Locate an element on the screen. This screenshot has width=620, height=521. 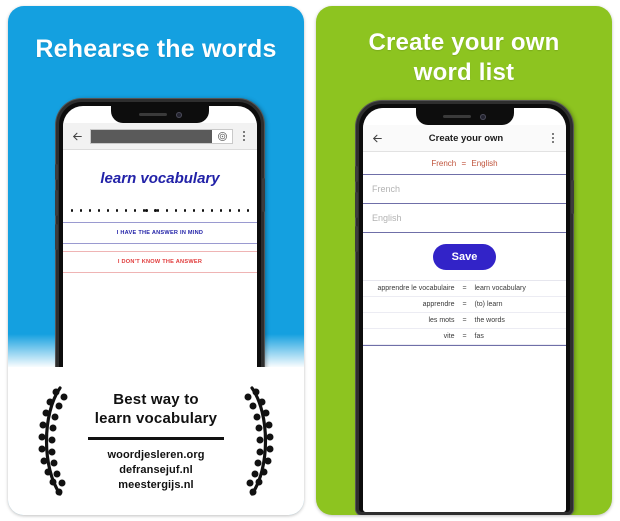
address-bar-redacted-url is located at coordinates (151, 136).